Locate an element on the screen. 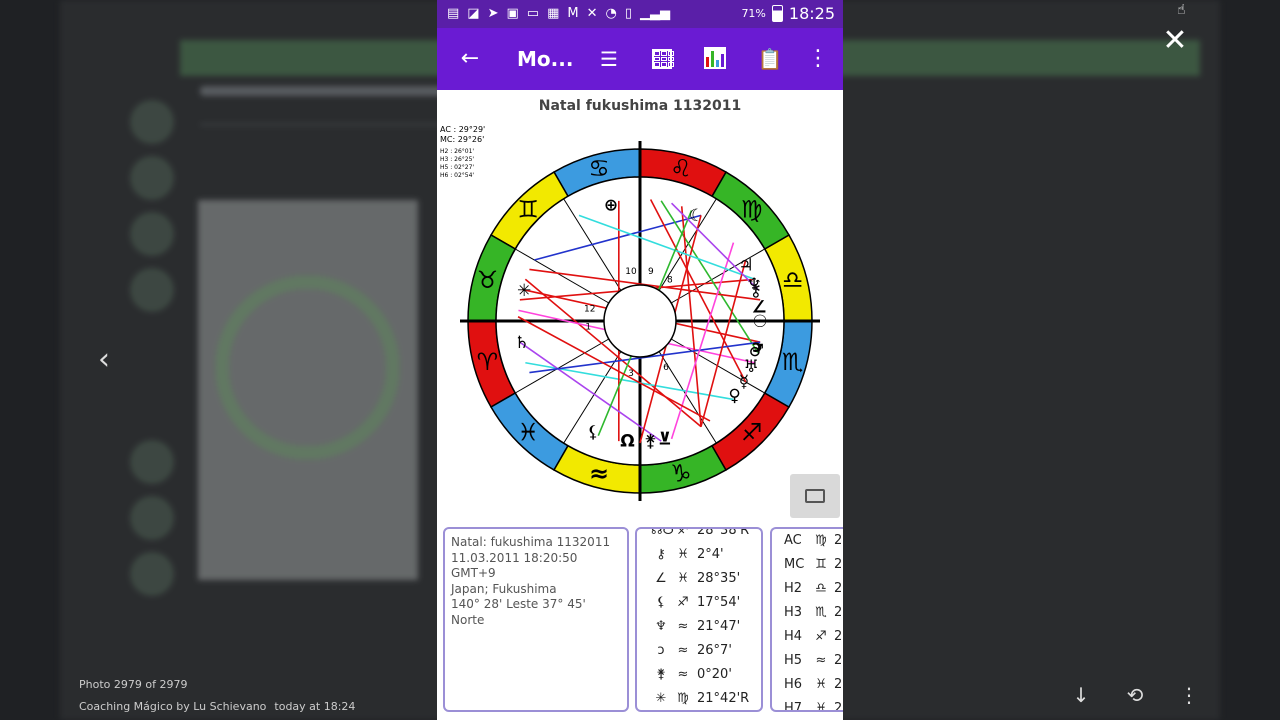  planet-glyph-icon: ✳ is located at coordinates (661, 698).